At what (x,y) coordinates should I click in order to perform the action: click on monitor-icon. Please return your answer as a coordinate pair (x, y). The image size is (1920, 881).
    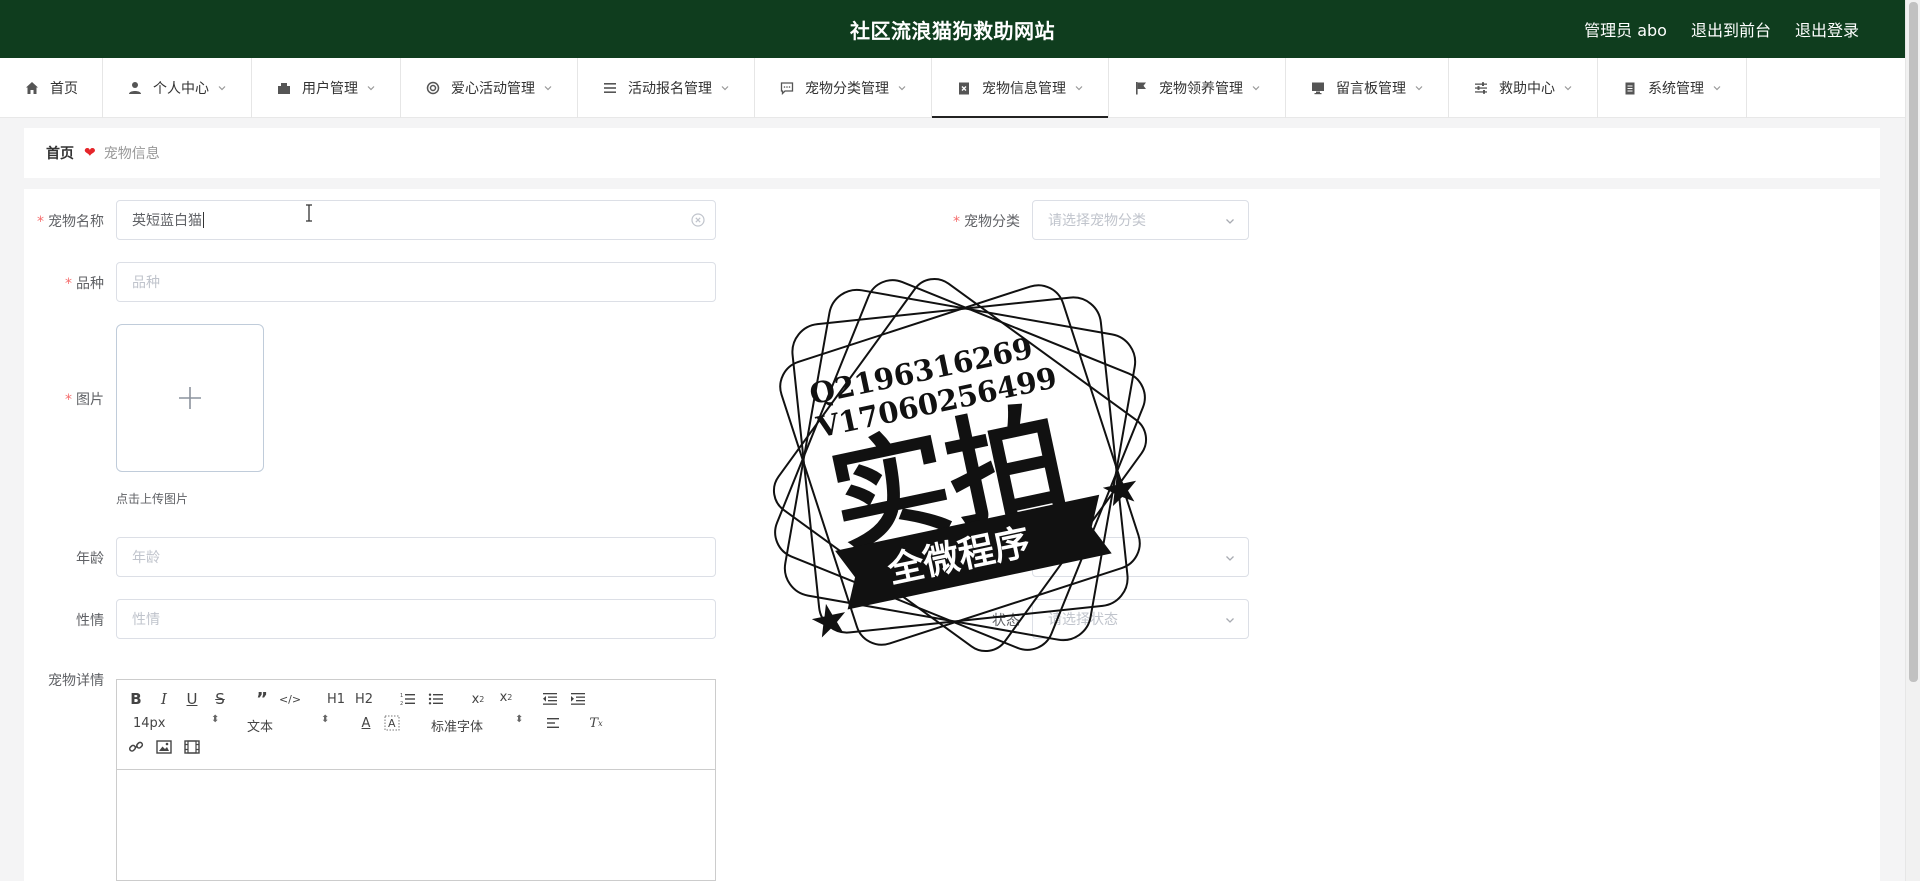
    Looking at the image, I should click on (1318, 88).